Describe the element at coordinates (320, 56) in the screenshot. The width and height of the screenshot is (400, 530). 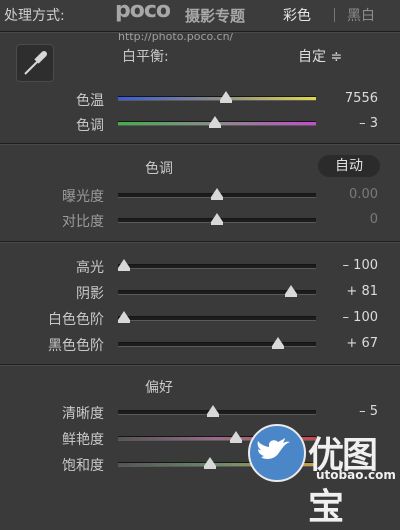
I see `white-balance-preset-select: 自定 ≑` at that location.